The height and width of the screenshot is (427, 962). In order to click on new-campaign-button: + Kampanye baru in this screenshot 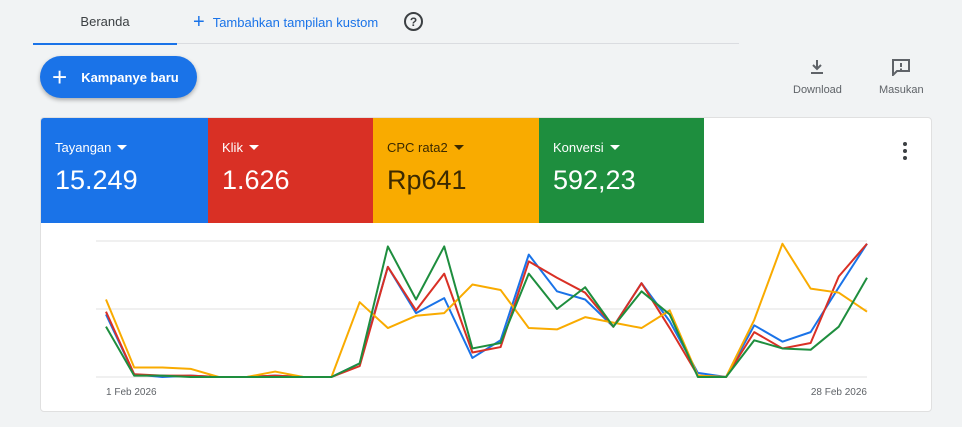, I will do `click(118, 77)`.